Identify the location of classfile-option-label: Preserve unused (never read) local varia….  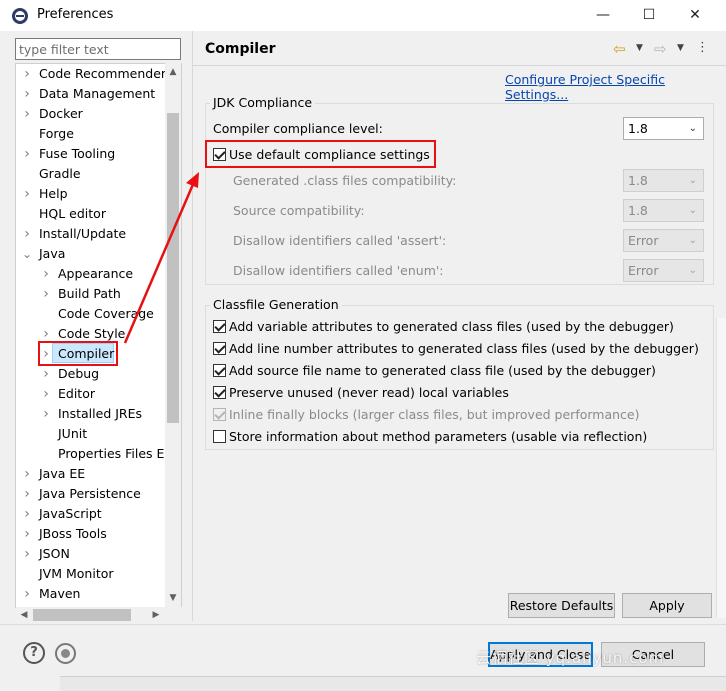
(369, 392).